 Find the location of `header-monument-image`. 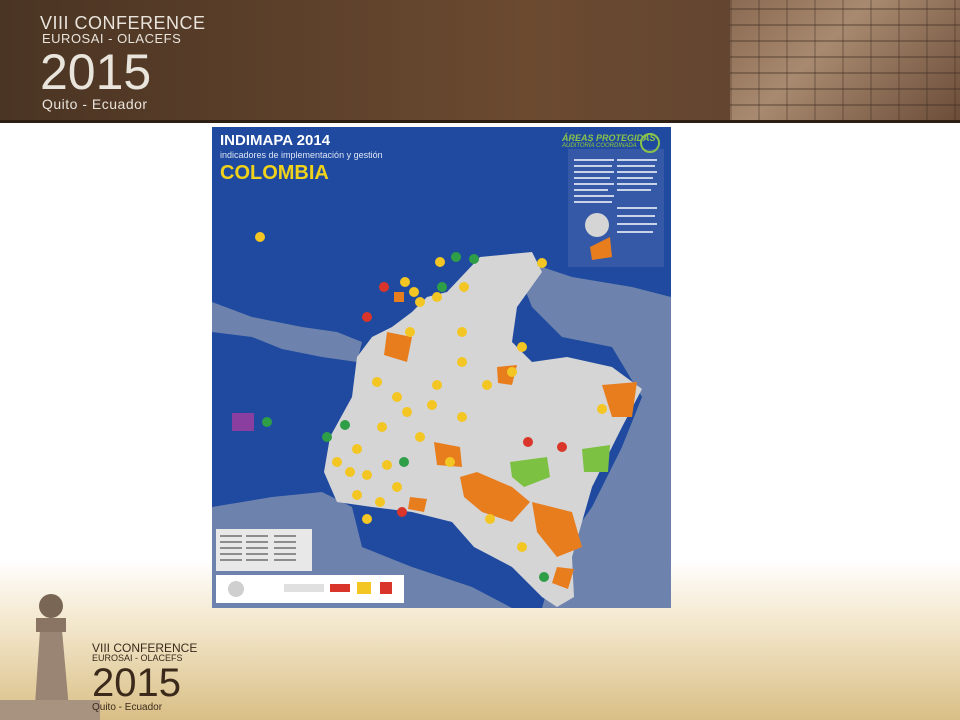

header-monument-image is located at coordinates (845, 61).